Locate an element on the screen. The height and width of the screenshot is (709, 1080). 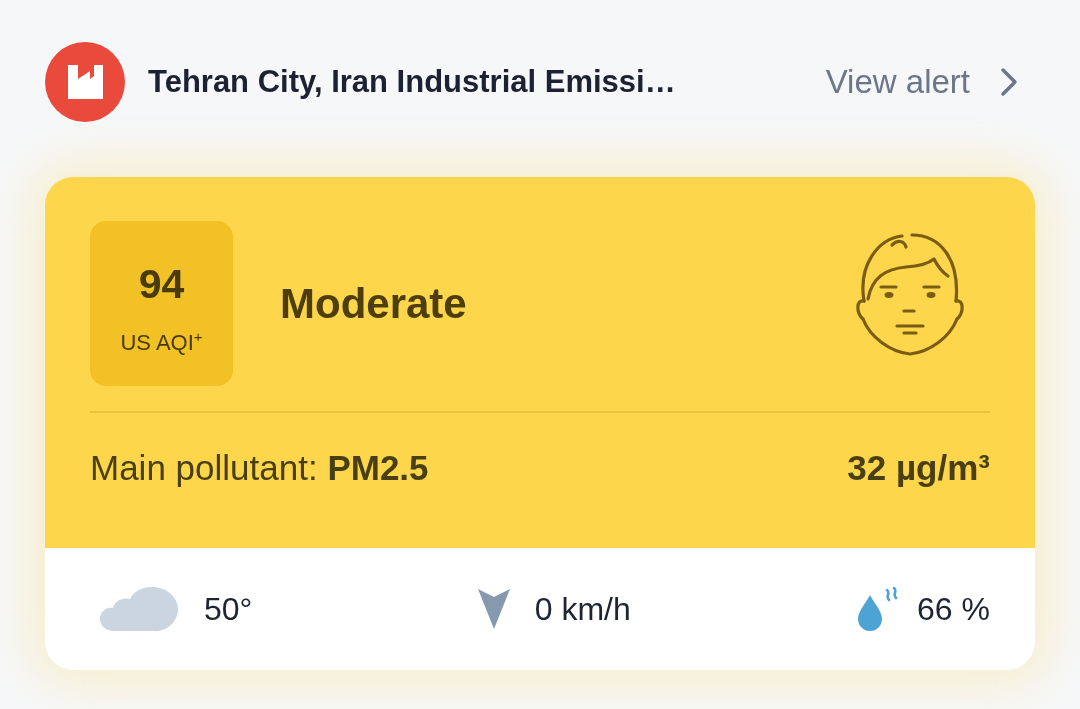
main-pollutant-text: Main pollutant: PM2.5 is located at coordinates (259, 468).